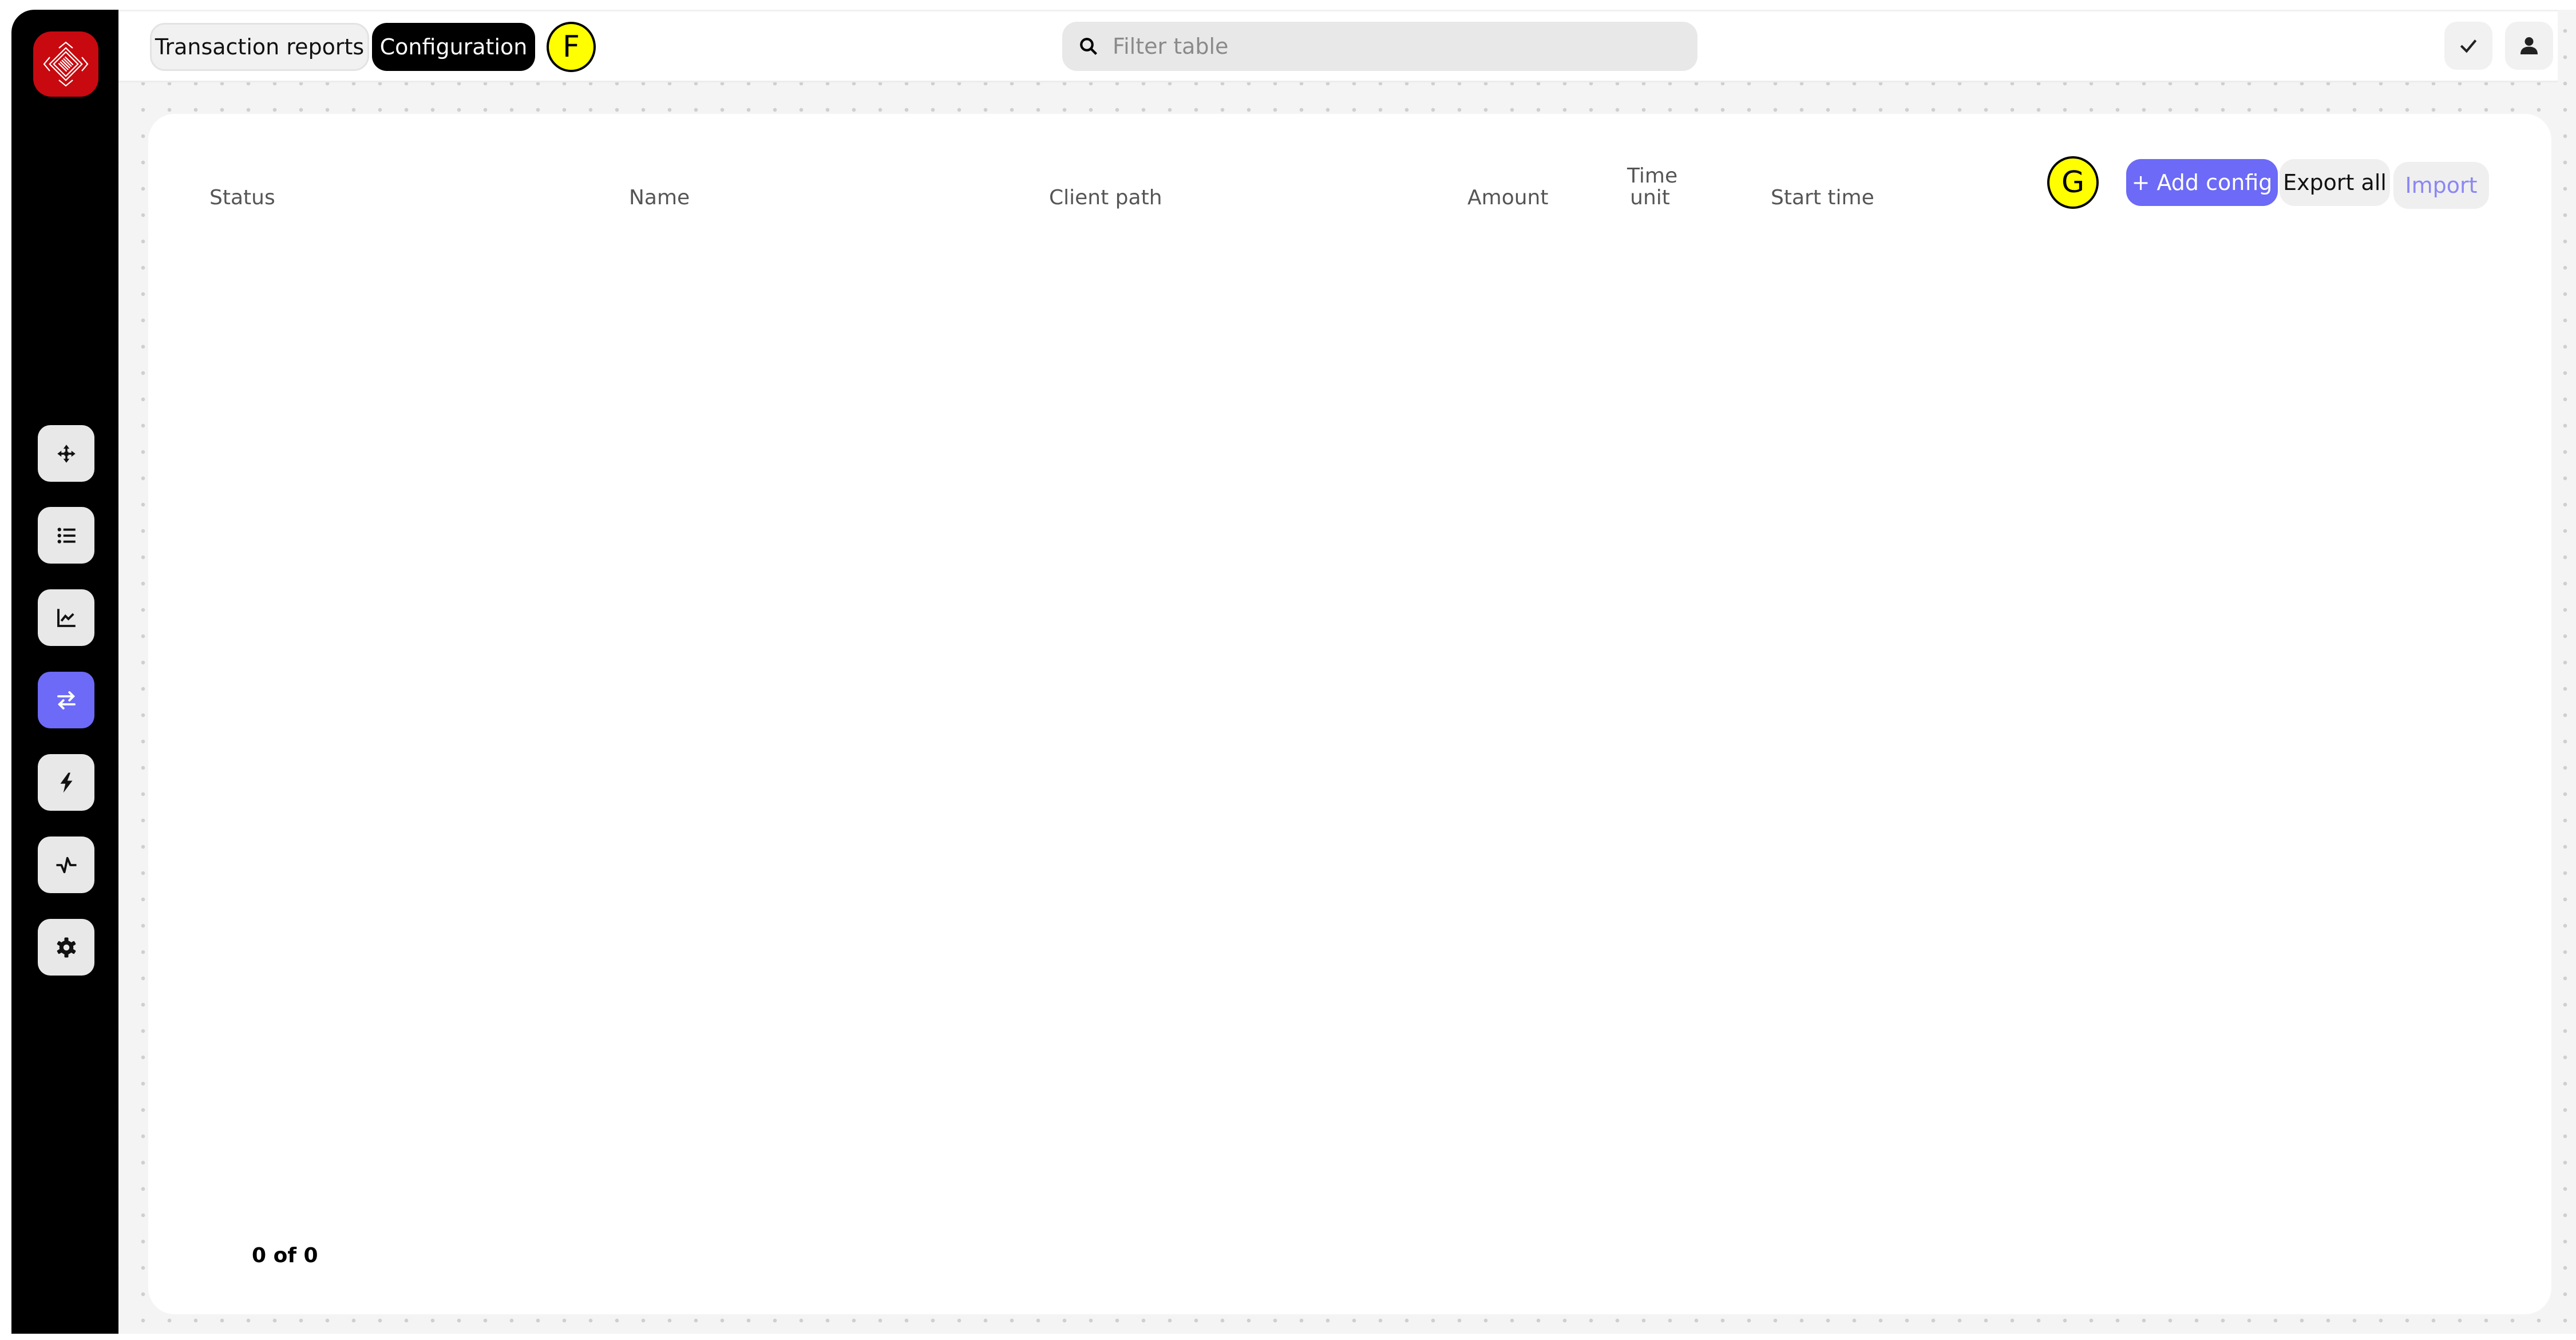  I want to click on import-button: Import, so click(2441, 185).